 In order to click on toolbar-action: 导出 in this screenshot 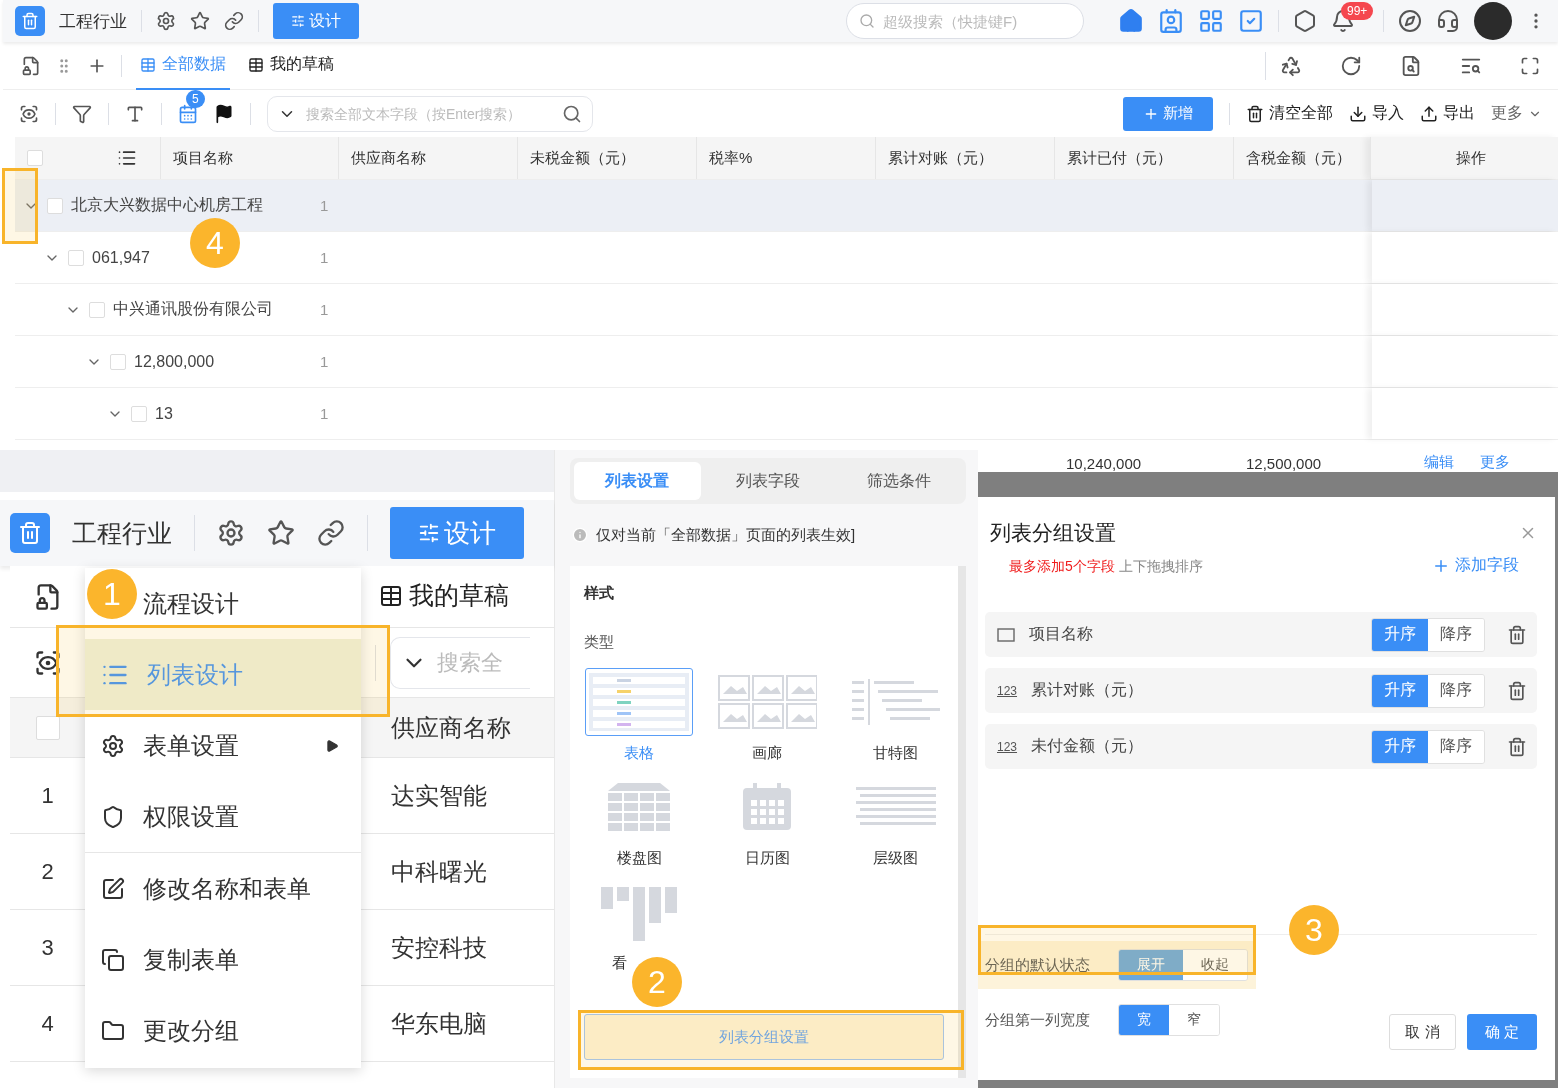, I will do `click(1447, 113)`.